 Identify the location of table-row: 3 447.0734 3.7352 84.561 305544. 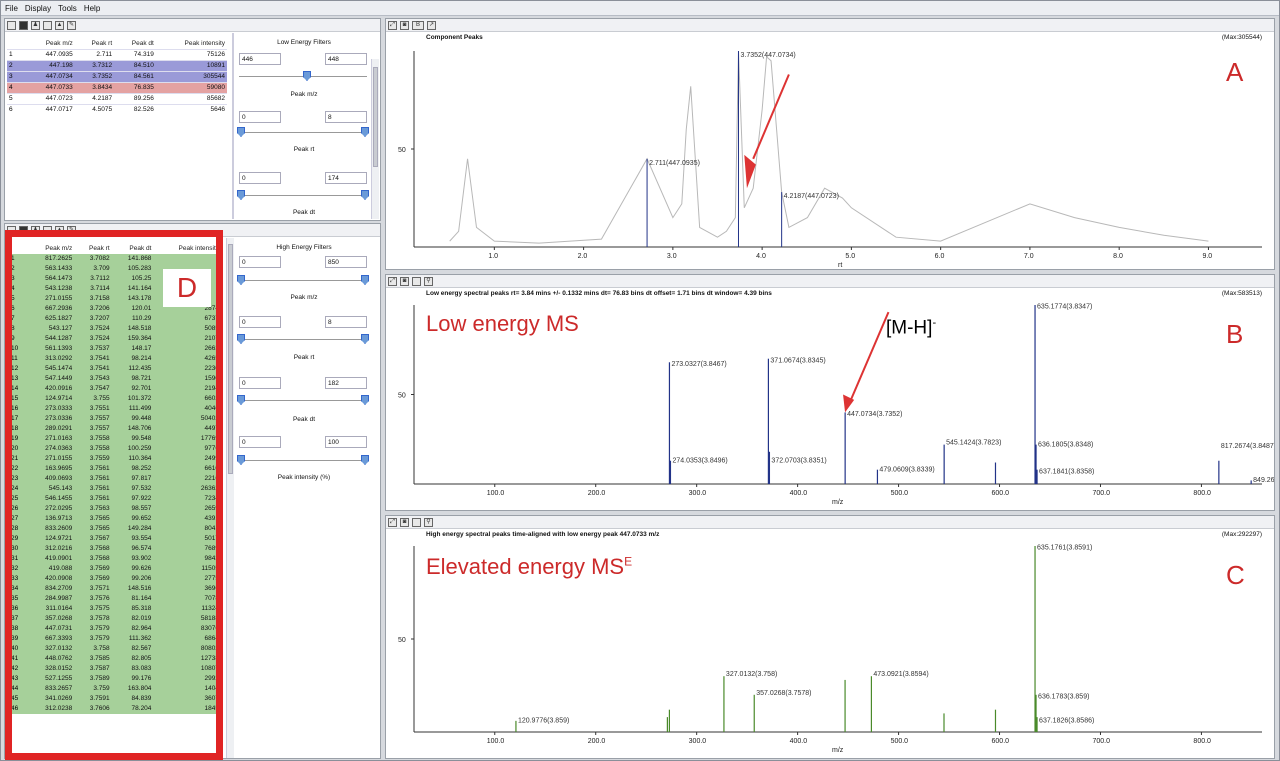
(117, 77).